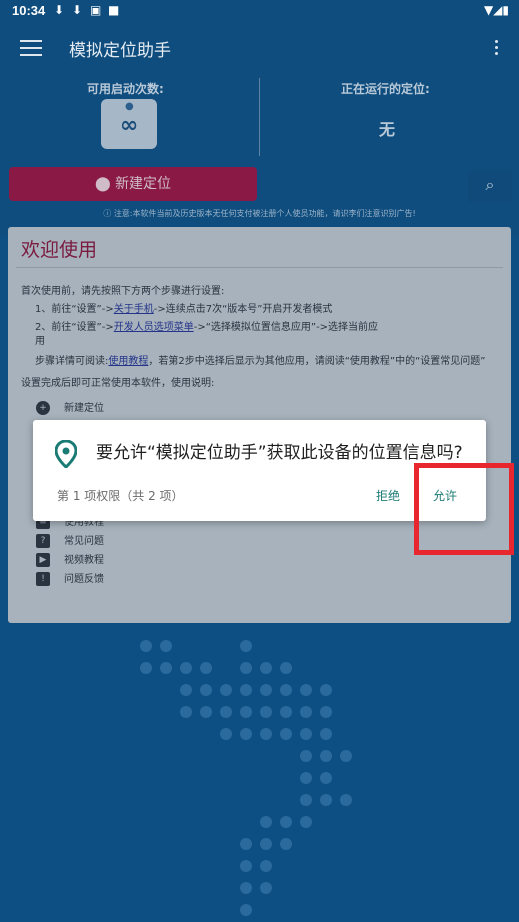  I want to click on new-location-label: 新建定位, so click(143, 184).